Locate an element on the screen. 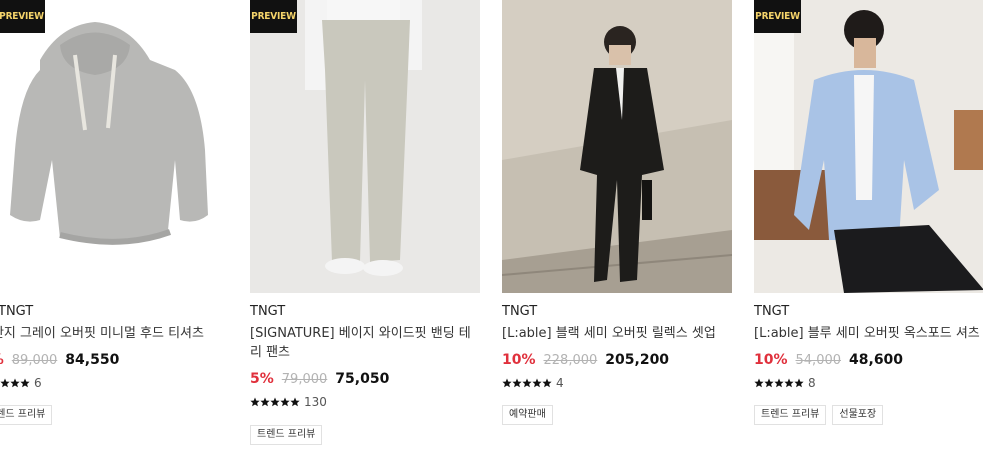  review-count: 8 is located at coordinates (812, 383).